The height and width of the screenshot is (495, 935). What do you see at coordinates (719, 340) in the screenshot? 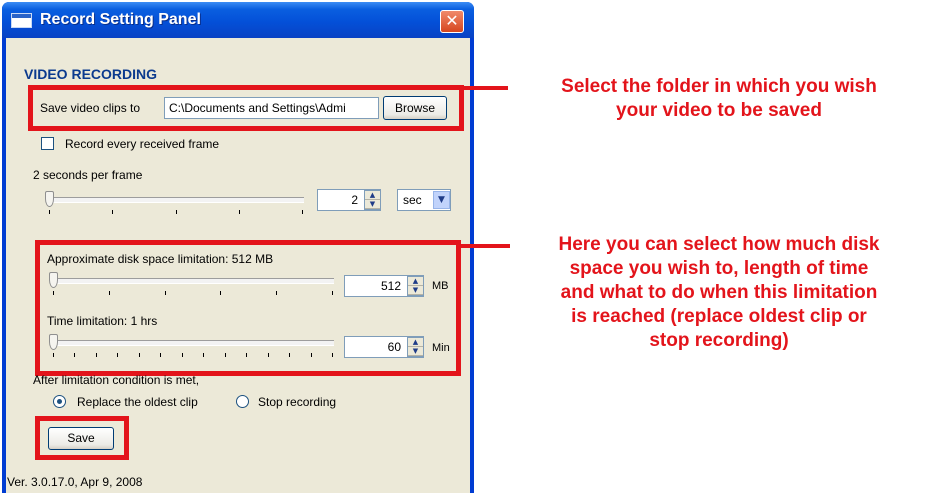
I see `annotation-line: stop recording)` at bounding box center [719, 340].